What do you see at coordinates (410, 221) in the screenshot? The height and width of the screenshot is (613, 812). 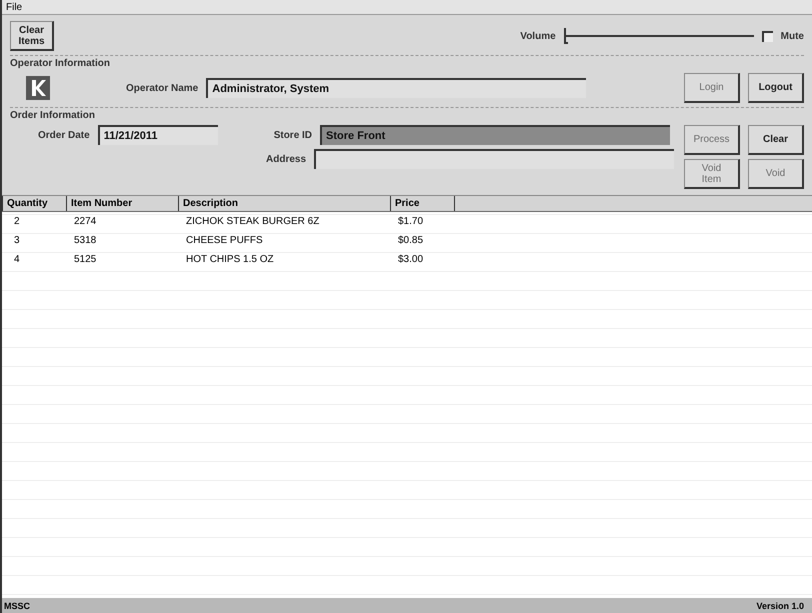 I see `table-cell-text: $1.70` at bounding box center [410, 221].